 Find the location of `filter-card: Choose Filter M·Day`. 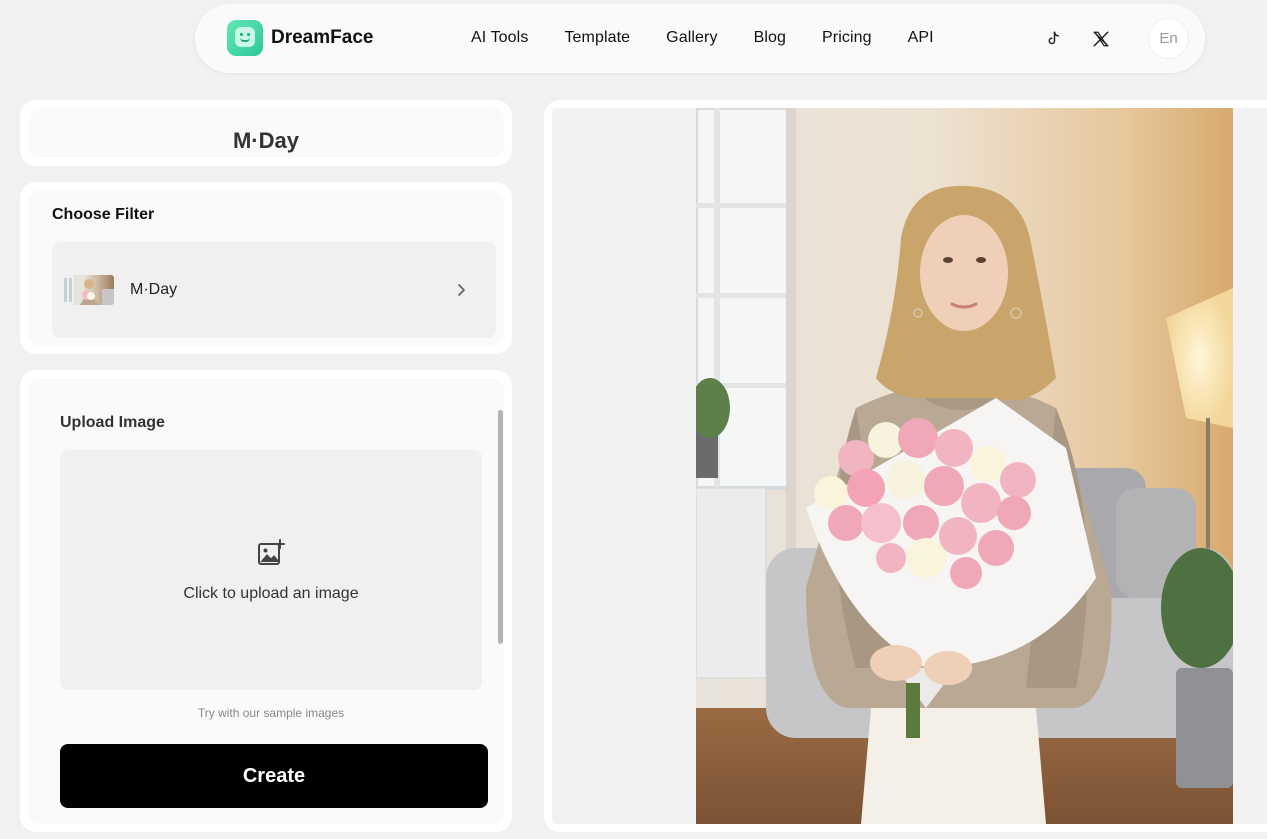

filter-card: Choose Filter M·Day is located at coordinates (266, 268).